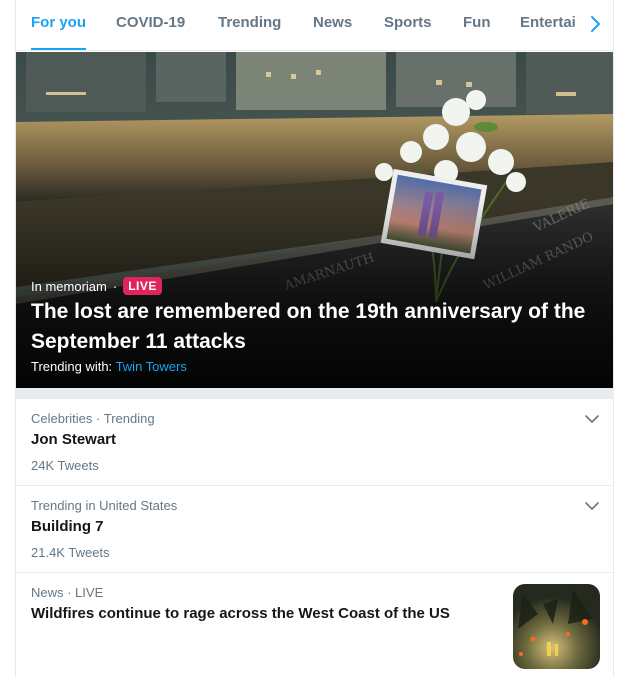 Image resolution: width=628 pixels, height=677 pixels. Describe the element at coordinates (93, 418) in the screenshot. I see `trend-context: Celebrities · Trending` at that location.